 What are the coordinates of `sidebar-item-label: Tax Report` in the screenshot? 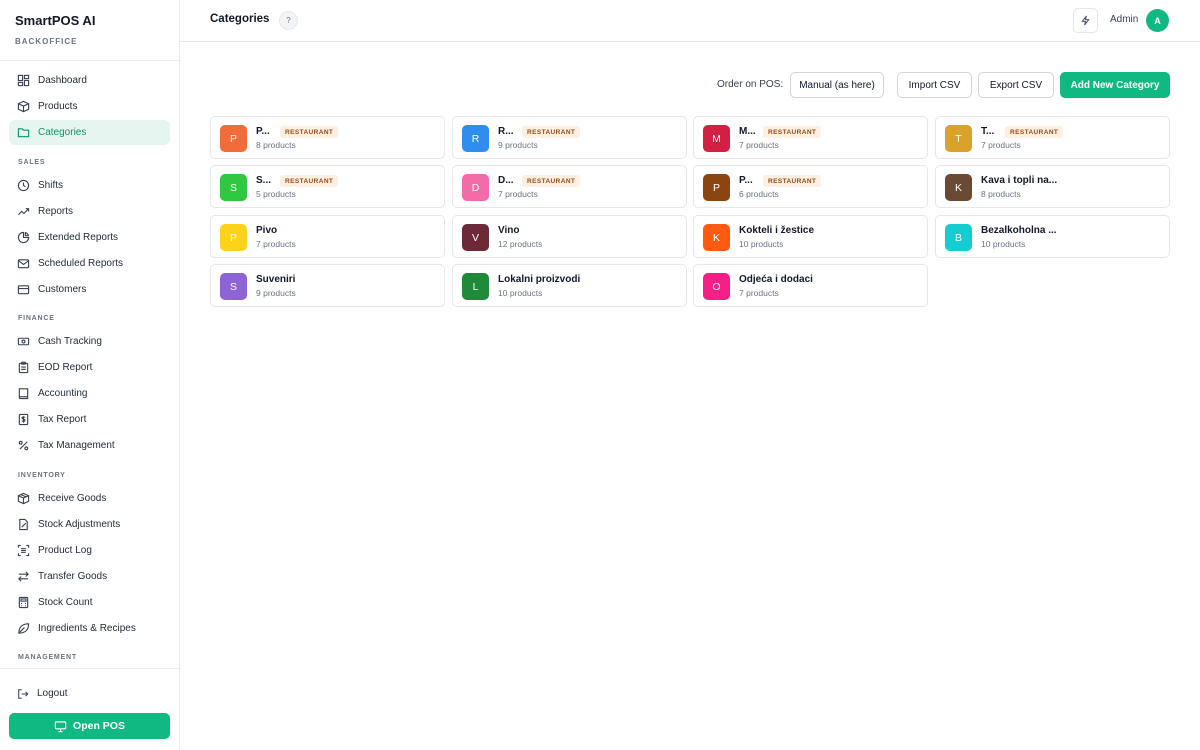 It's located at (62, 419).